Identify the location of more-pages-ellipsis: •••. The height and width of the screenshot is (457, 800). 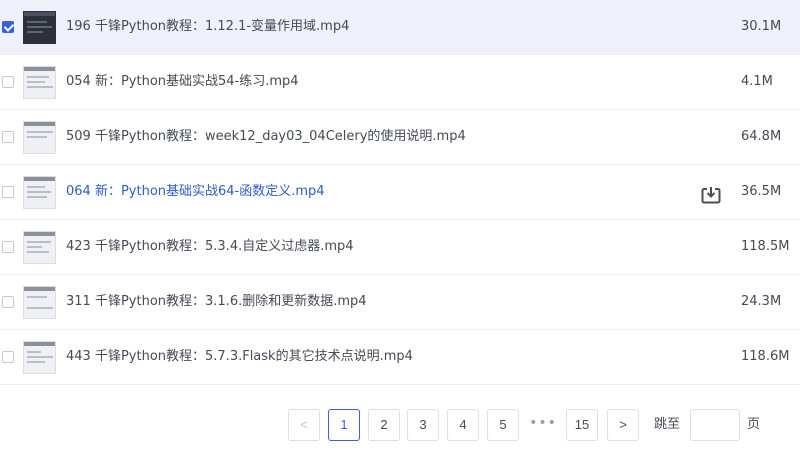
(543, 425).